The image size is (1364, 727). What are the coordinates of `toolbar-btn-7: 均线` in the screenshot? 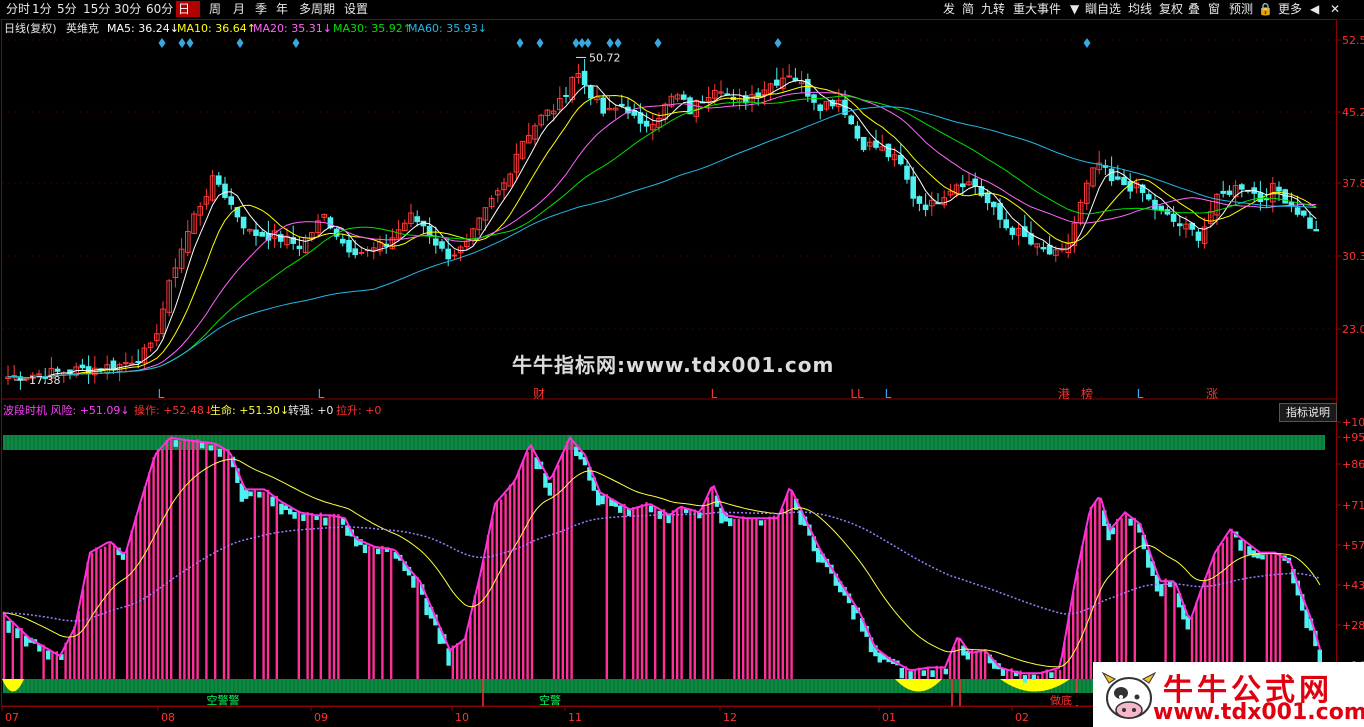 It's located at (1141, 9).